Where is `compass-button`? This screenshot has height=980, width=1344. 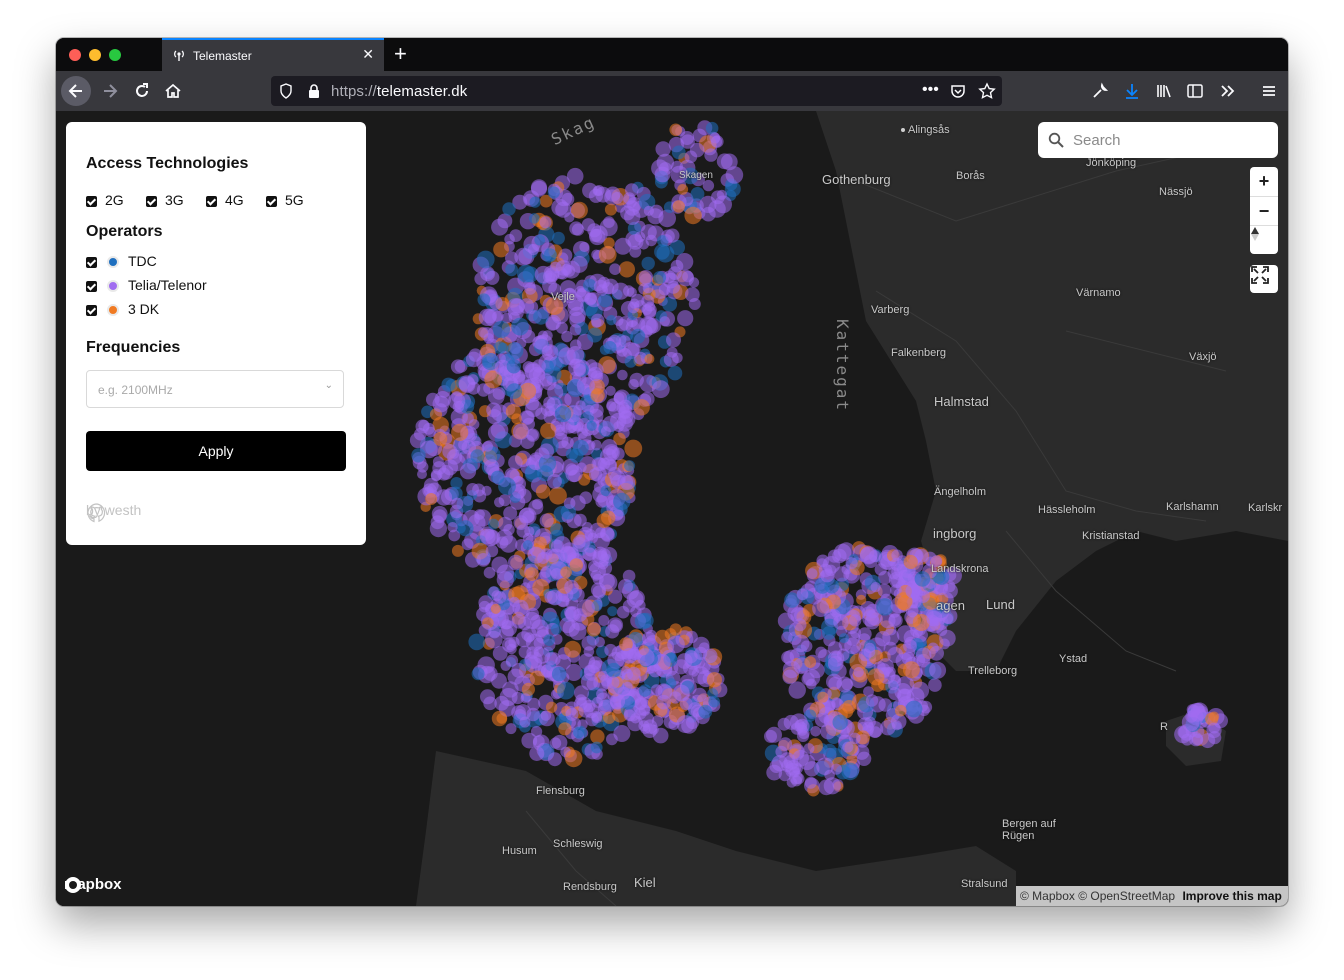 compass-button is located at coordinates (1264, 240).